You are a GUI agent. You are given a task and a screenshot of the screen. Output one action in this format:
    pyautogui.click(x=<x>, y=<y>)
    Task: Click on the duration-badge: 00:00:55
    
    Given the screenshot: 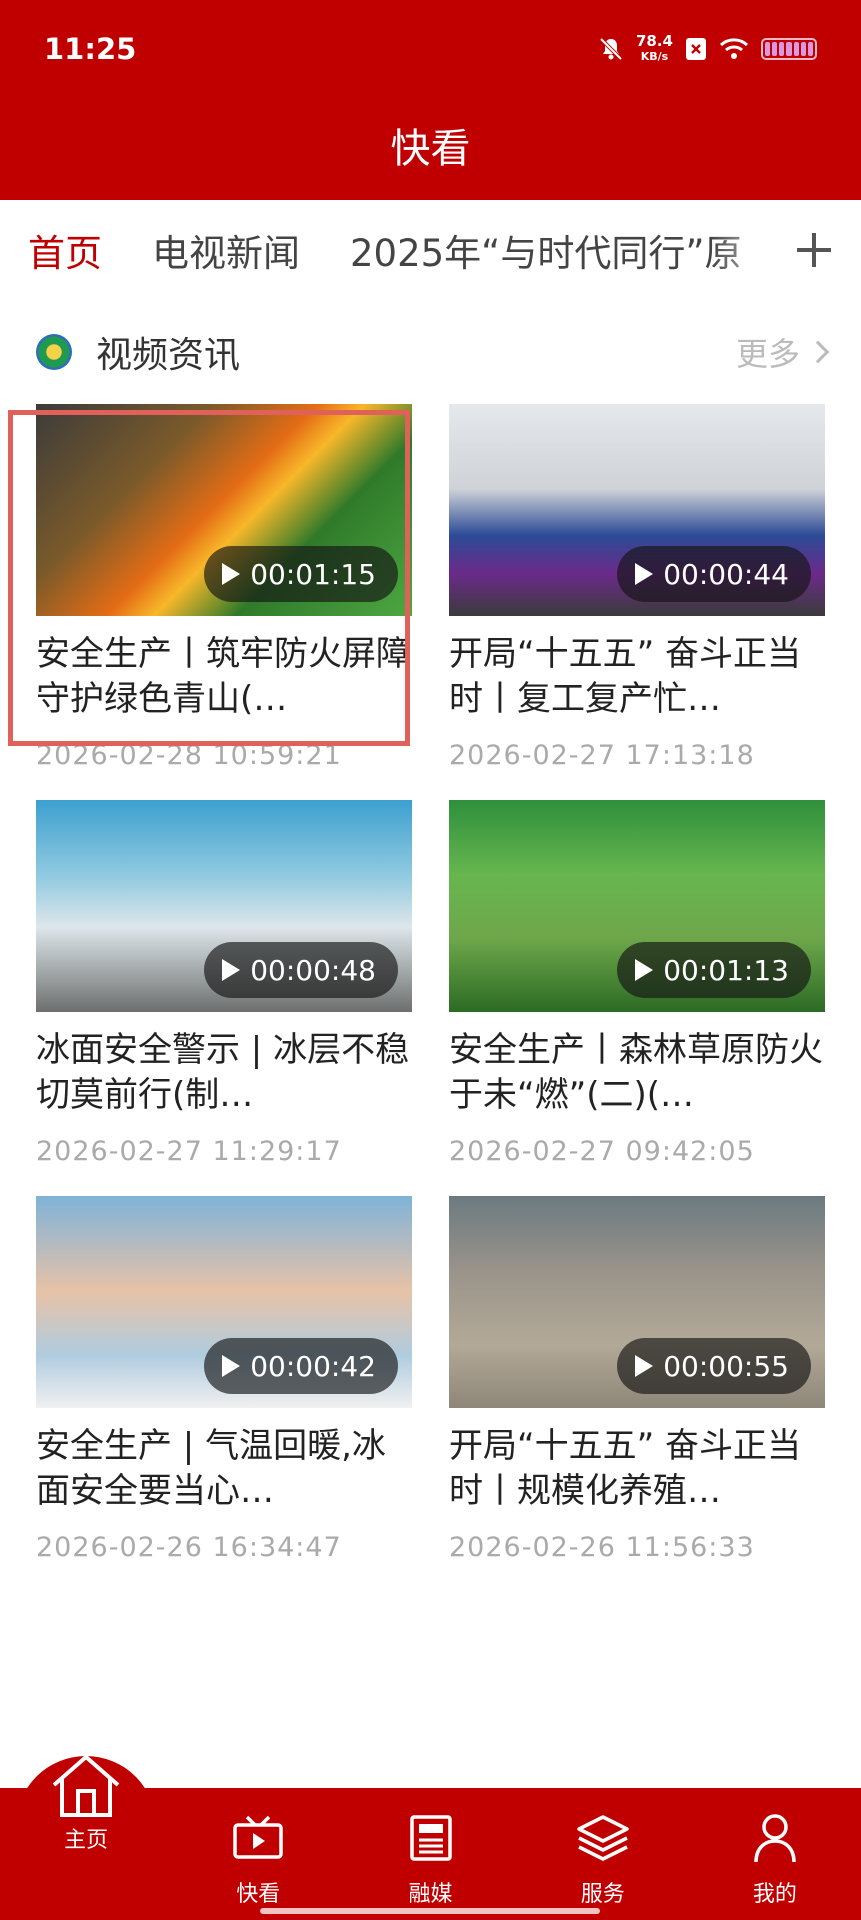 What is the action you would take?
    pyautogui.click(x=714, y=1366)
    